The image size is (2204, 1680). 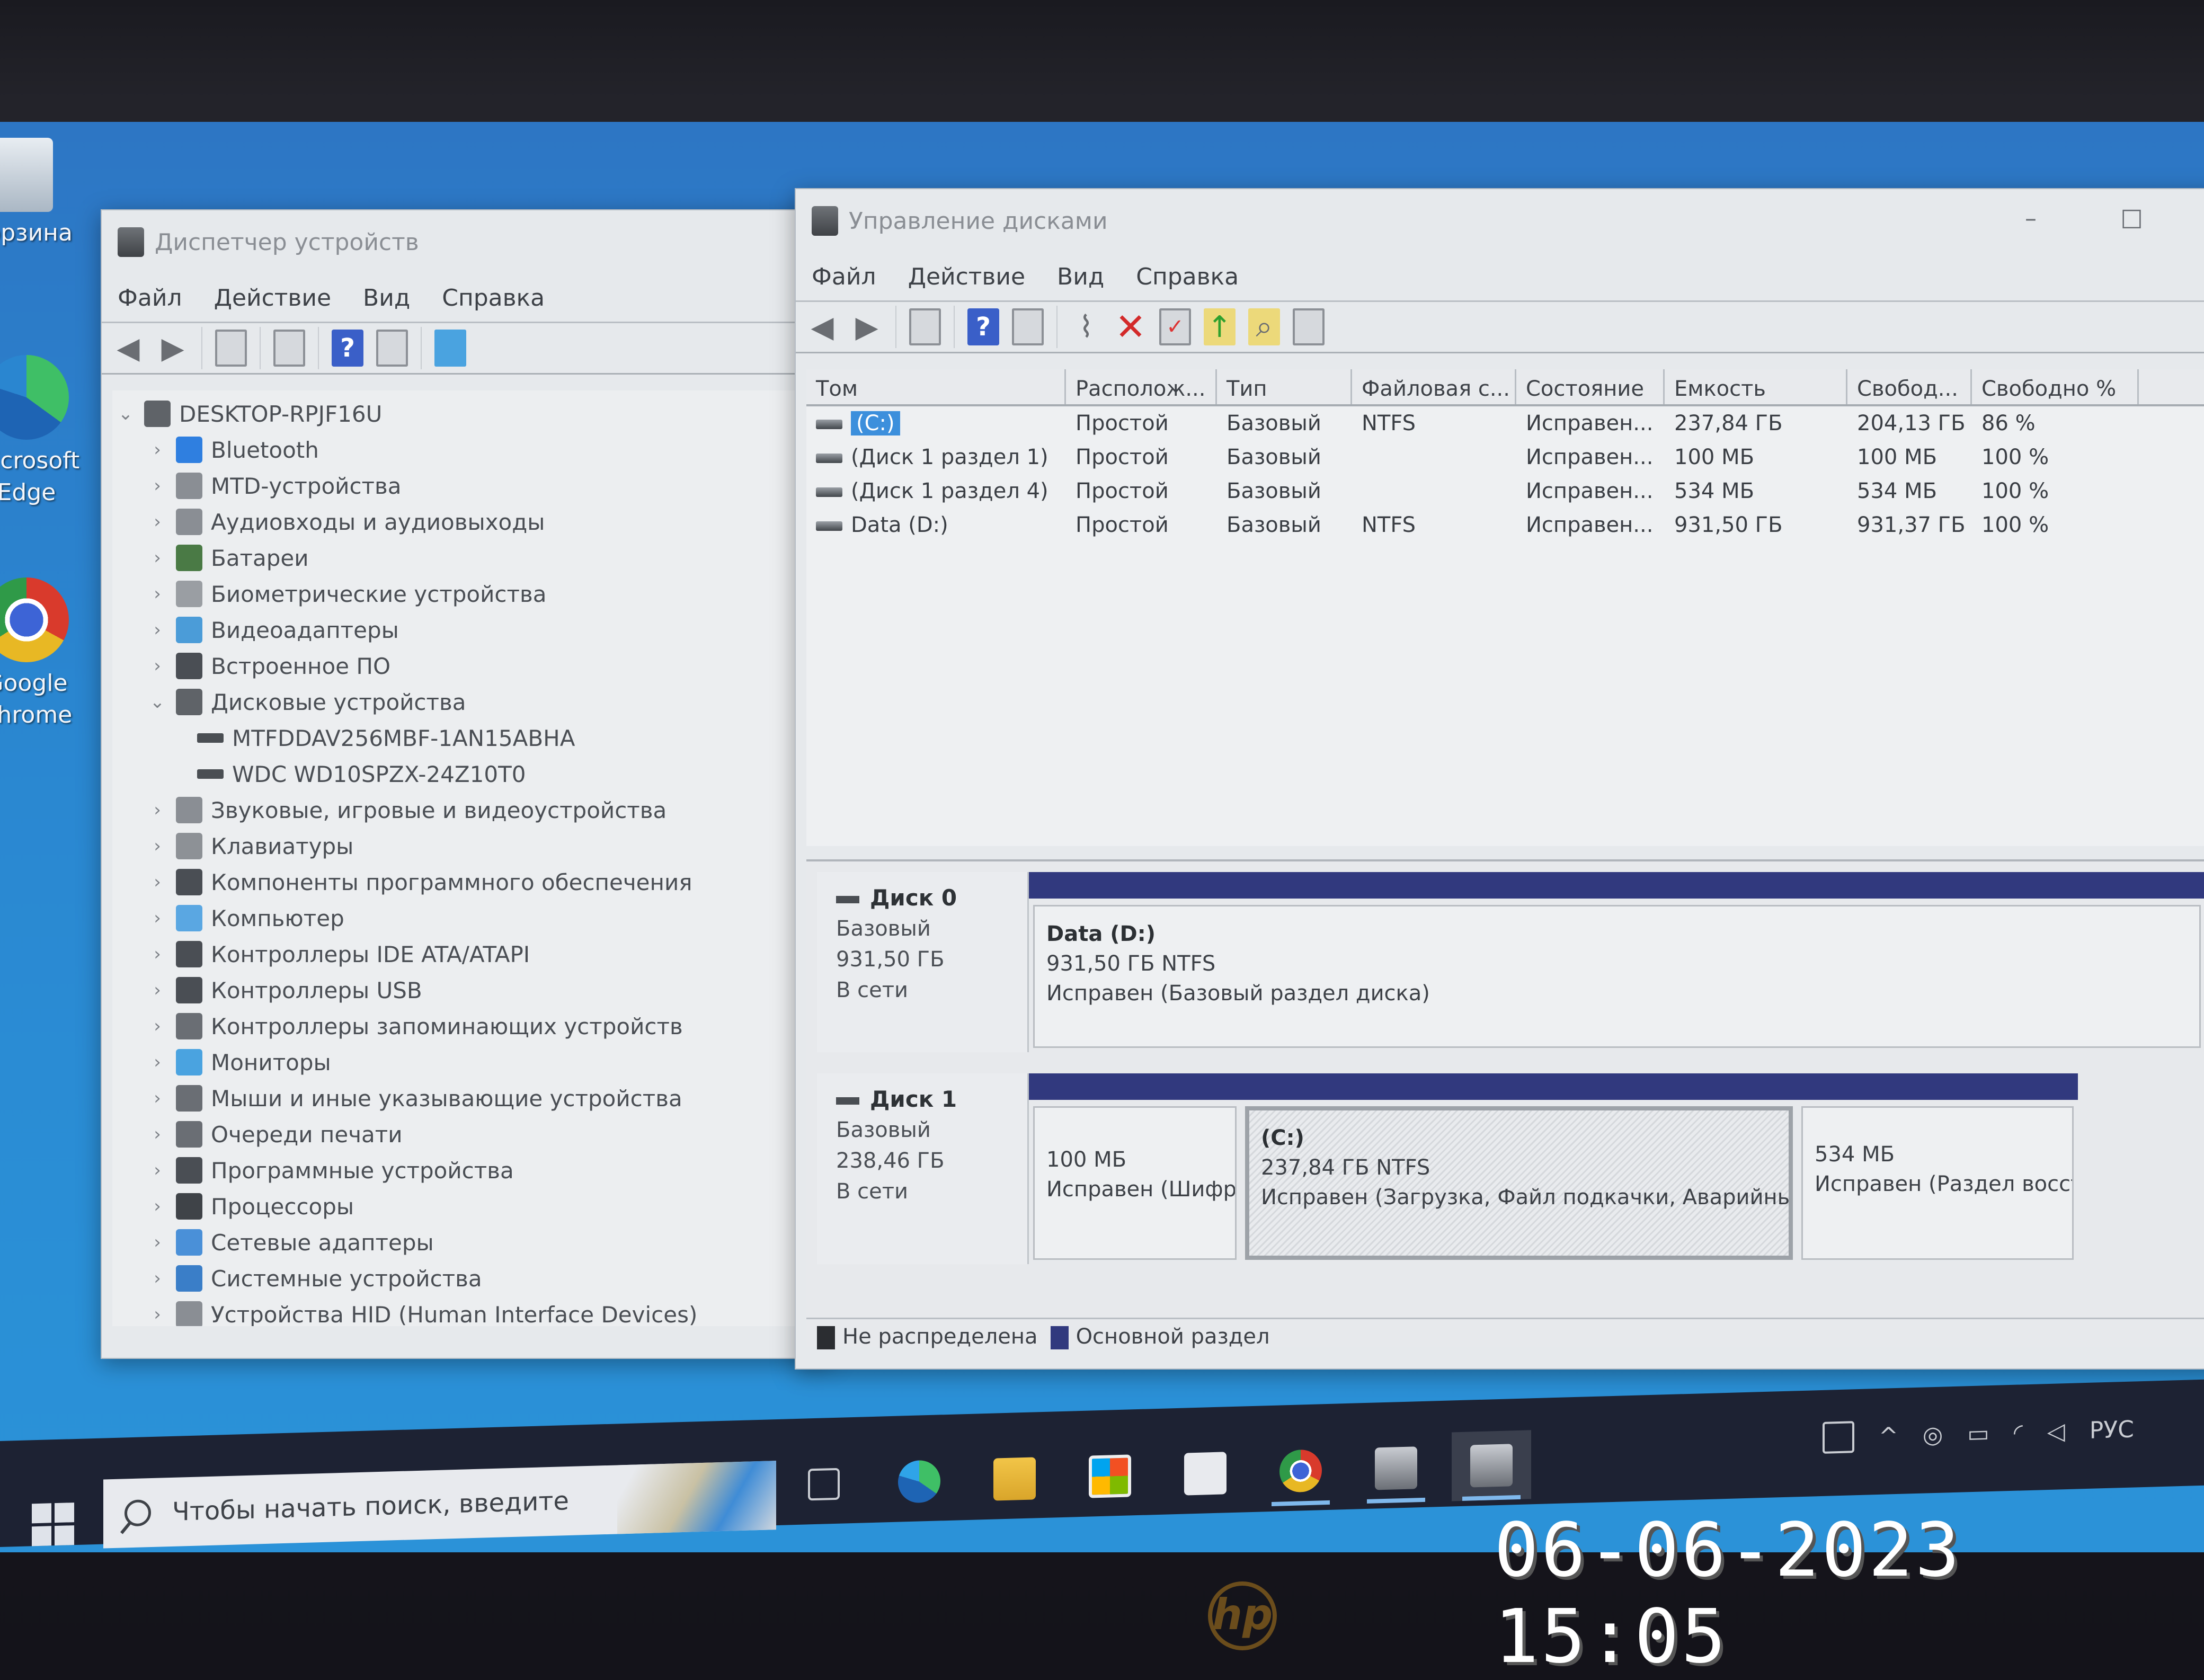 What do you see at coordinates (482, 702) in the screenshot?
I see `tree-node: ⌄ Дисковые устройства` at bounding box center [482, 702].